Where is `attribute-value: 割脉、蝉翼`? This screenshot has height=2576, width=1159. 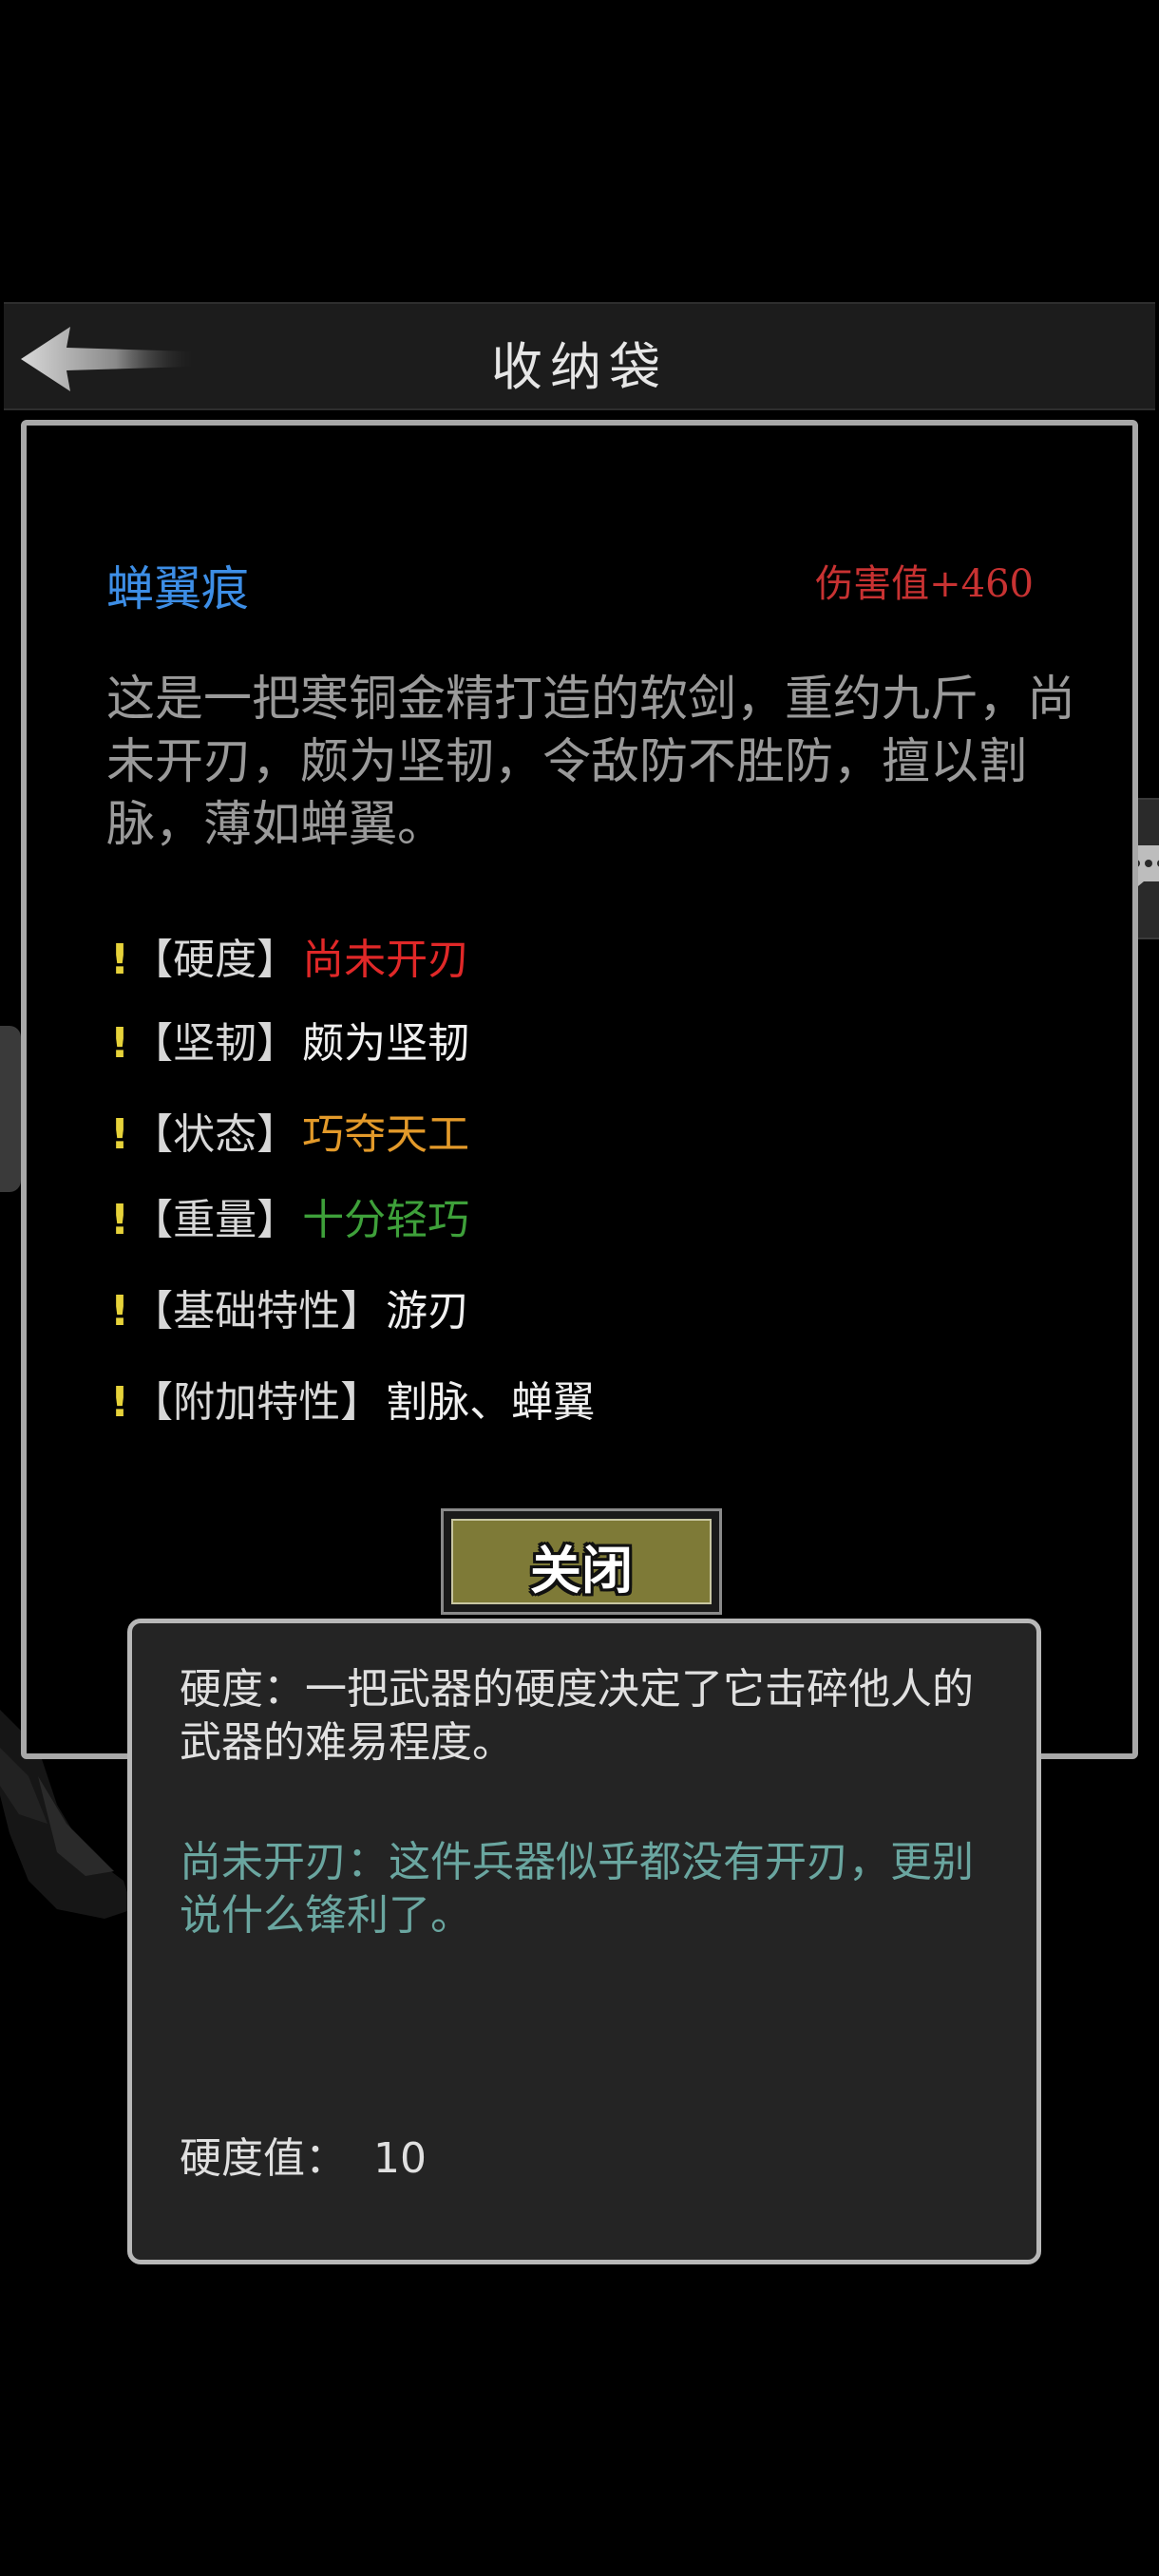 attribute-value: 割脉、蝉翼 is located at coordinates (491, 1402).